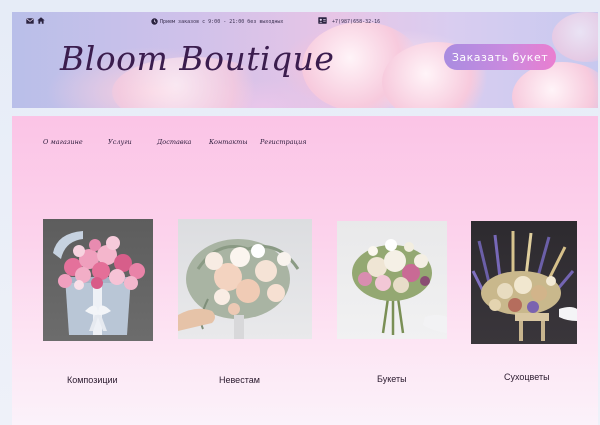  What do you see at coordinates (228, 142) in the screenshot?
I see `nav-item-contacts: Контакты` at bounding box center [228, 142].